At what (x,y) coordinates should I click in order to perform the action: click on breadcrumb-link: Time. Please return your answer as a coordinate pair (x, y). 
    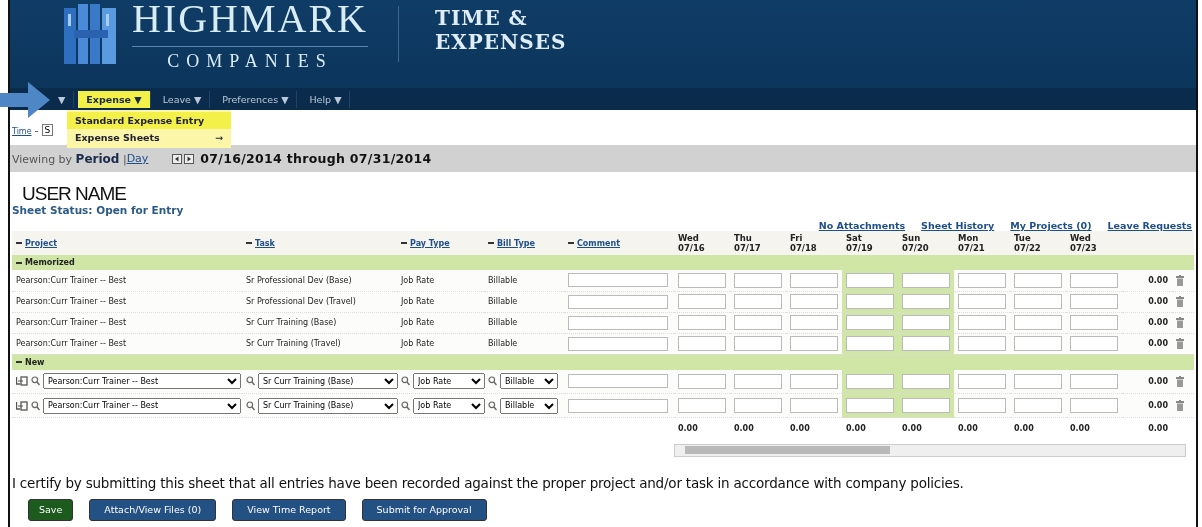
    Looking at the image, I should click on (22, 131).